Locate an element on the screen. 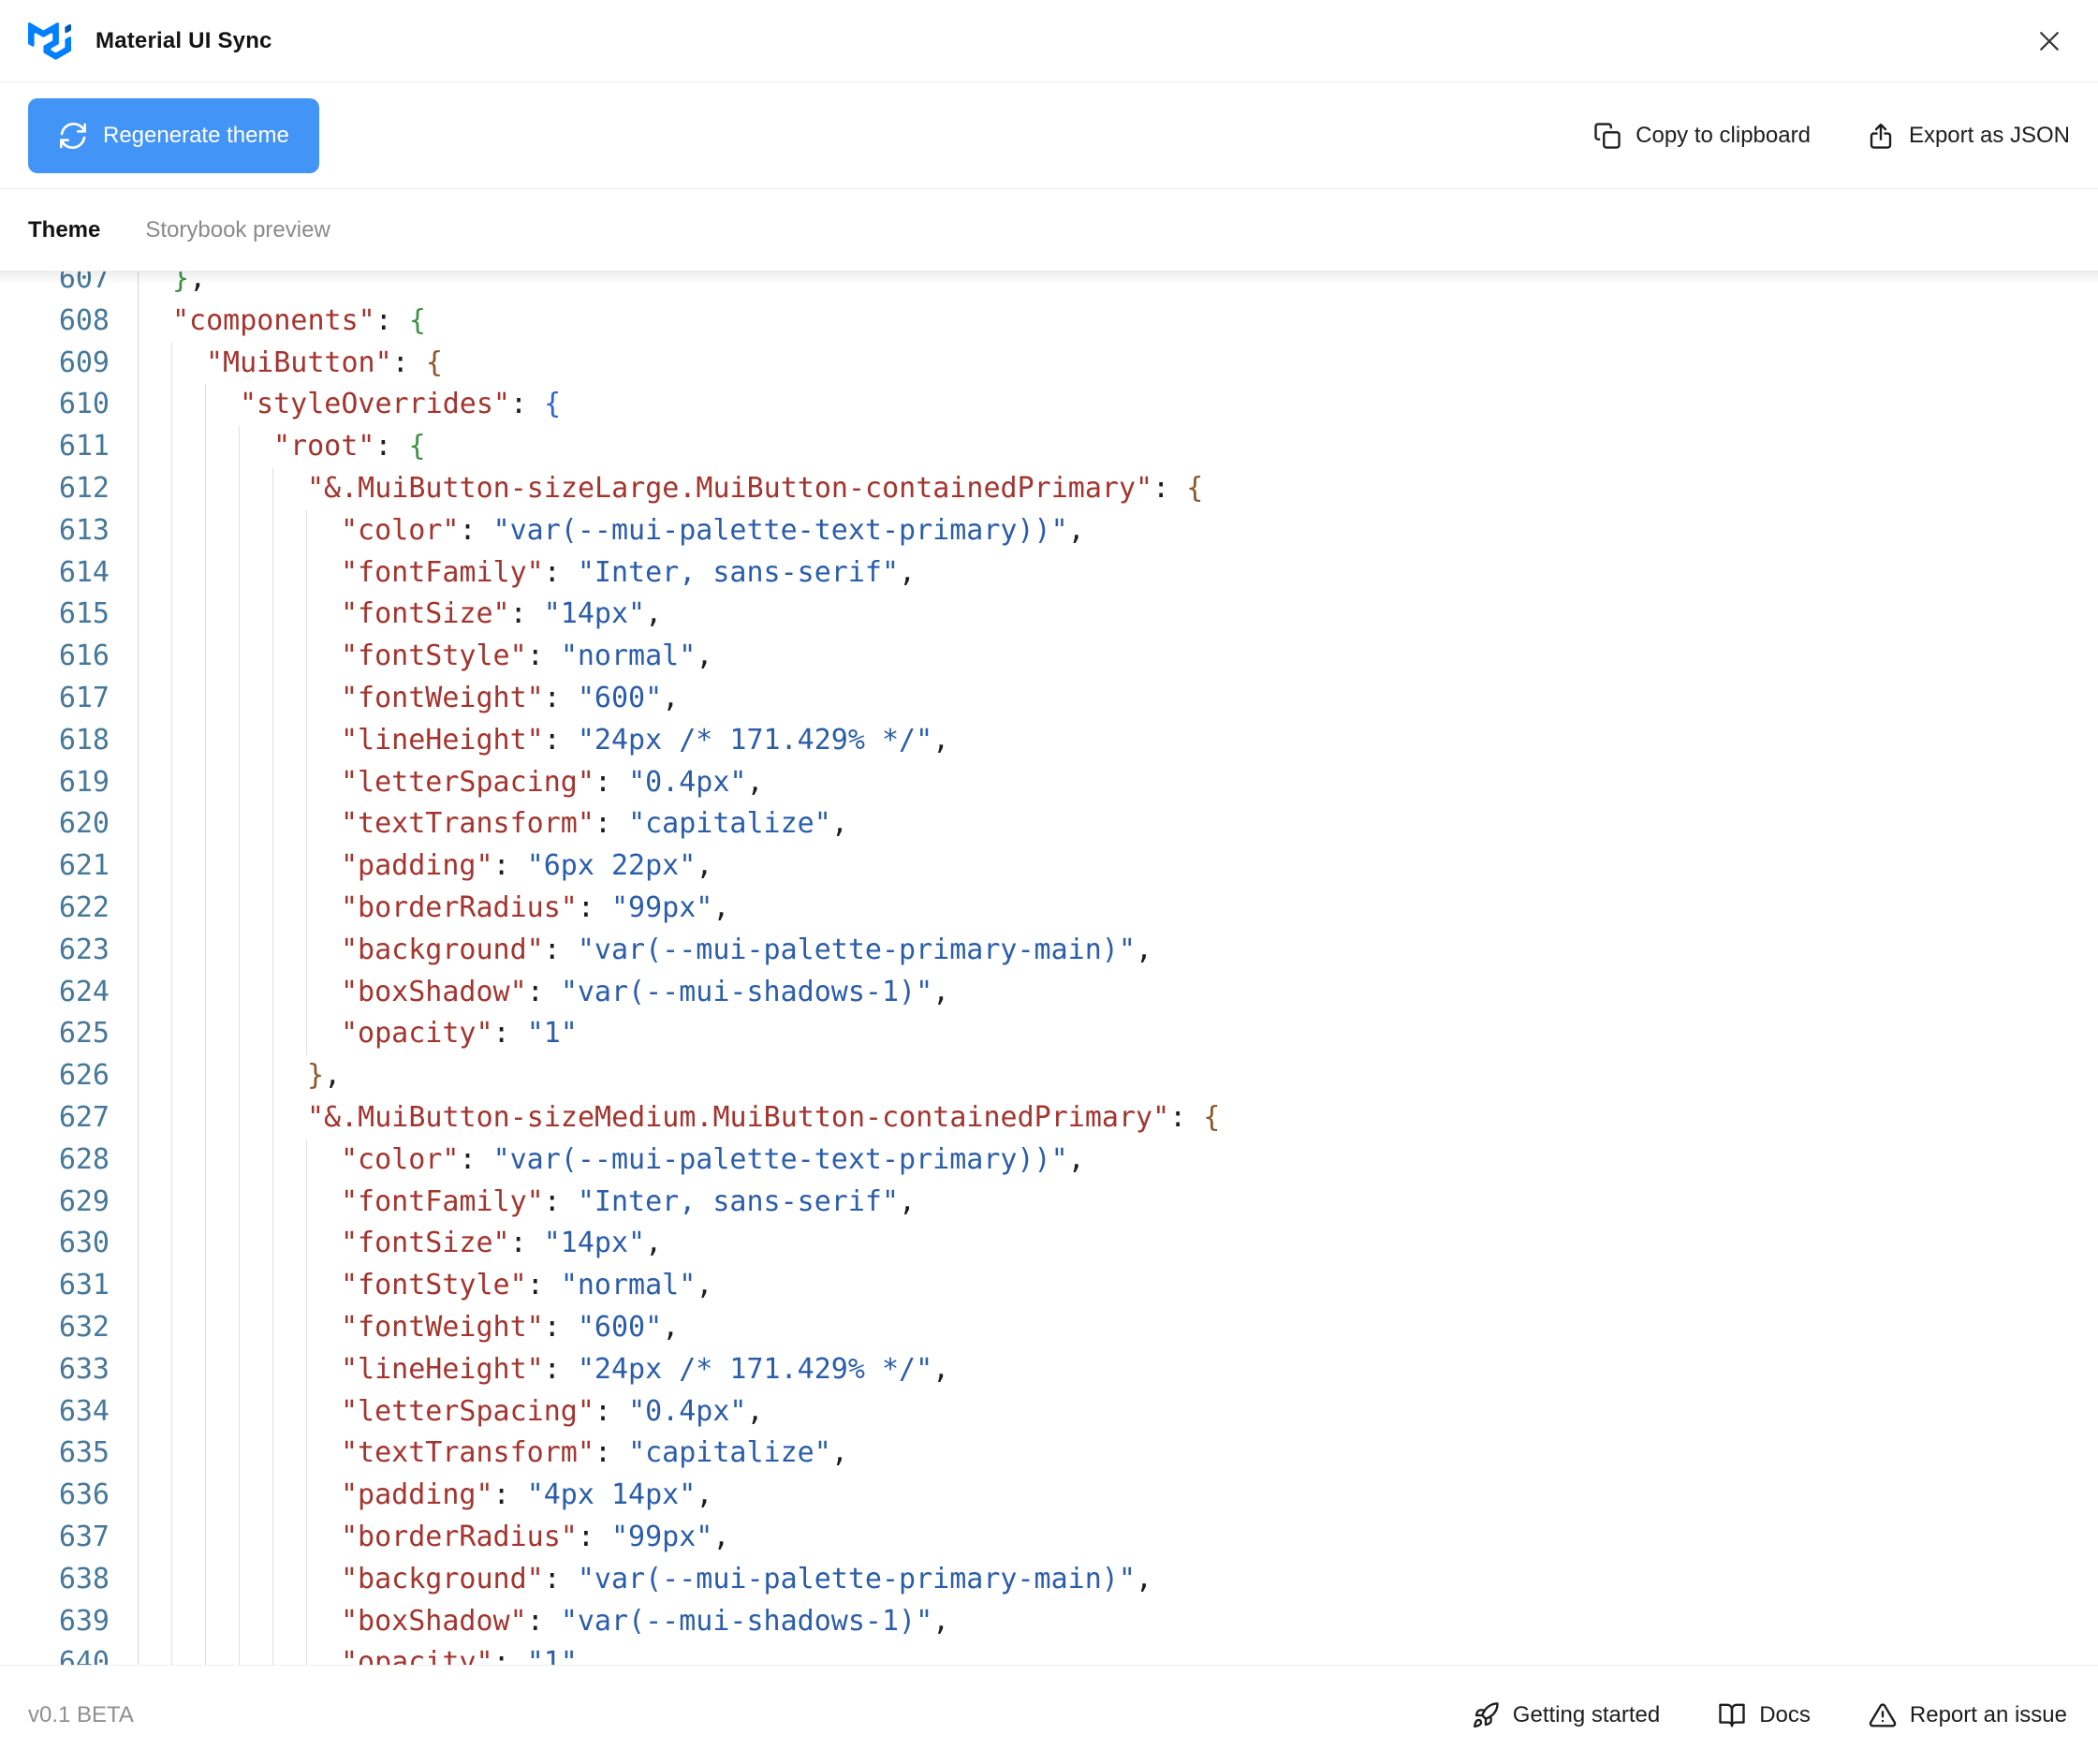 The image size is (2098, 1764). line-number: 619 is located at coordinates (69, 783).